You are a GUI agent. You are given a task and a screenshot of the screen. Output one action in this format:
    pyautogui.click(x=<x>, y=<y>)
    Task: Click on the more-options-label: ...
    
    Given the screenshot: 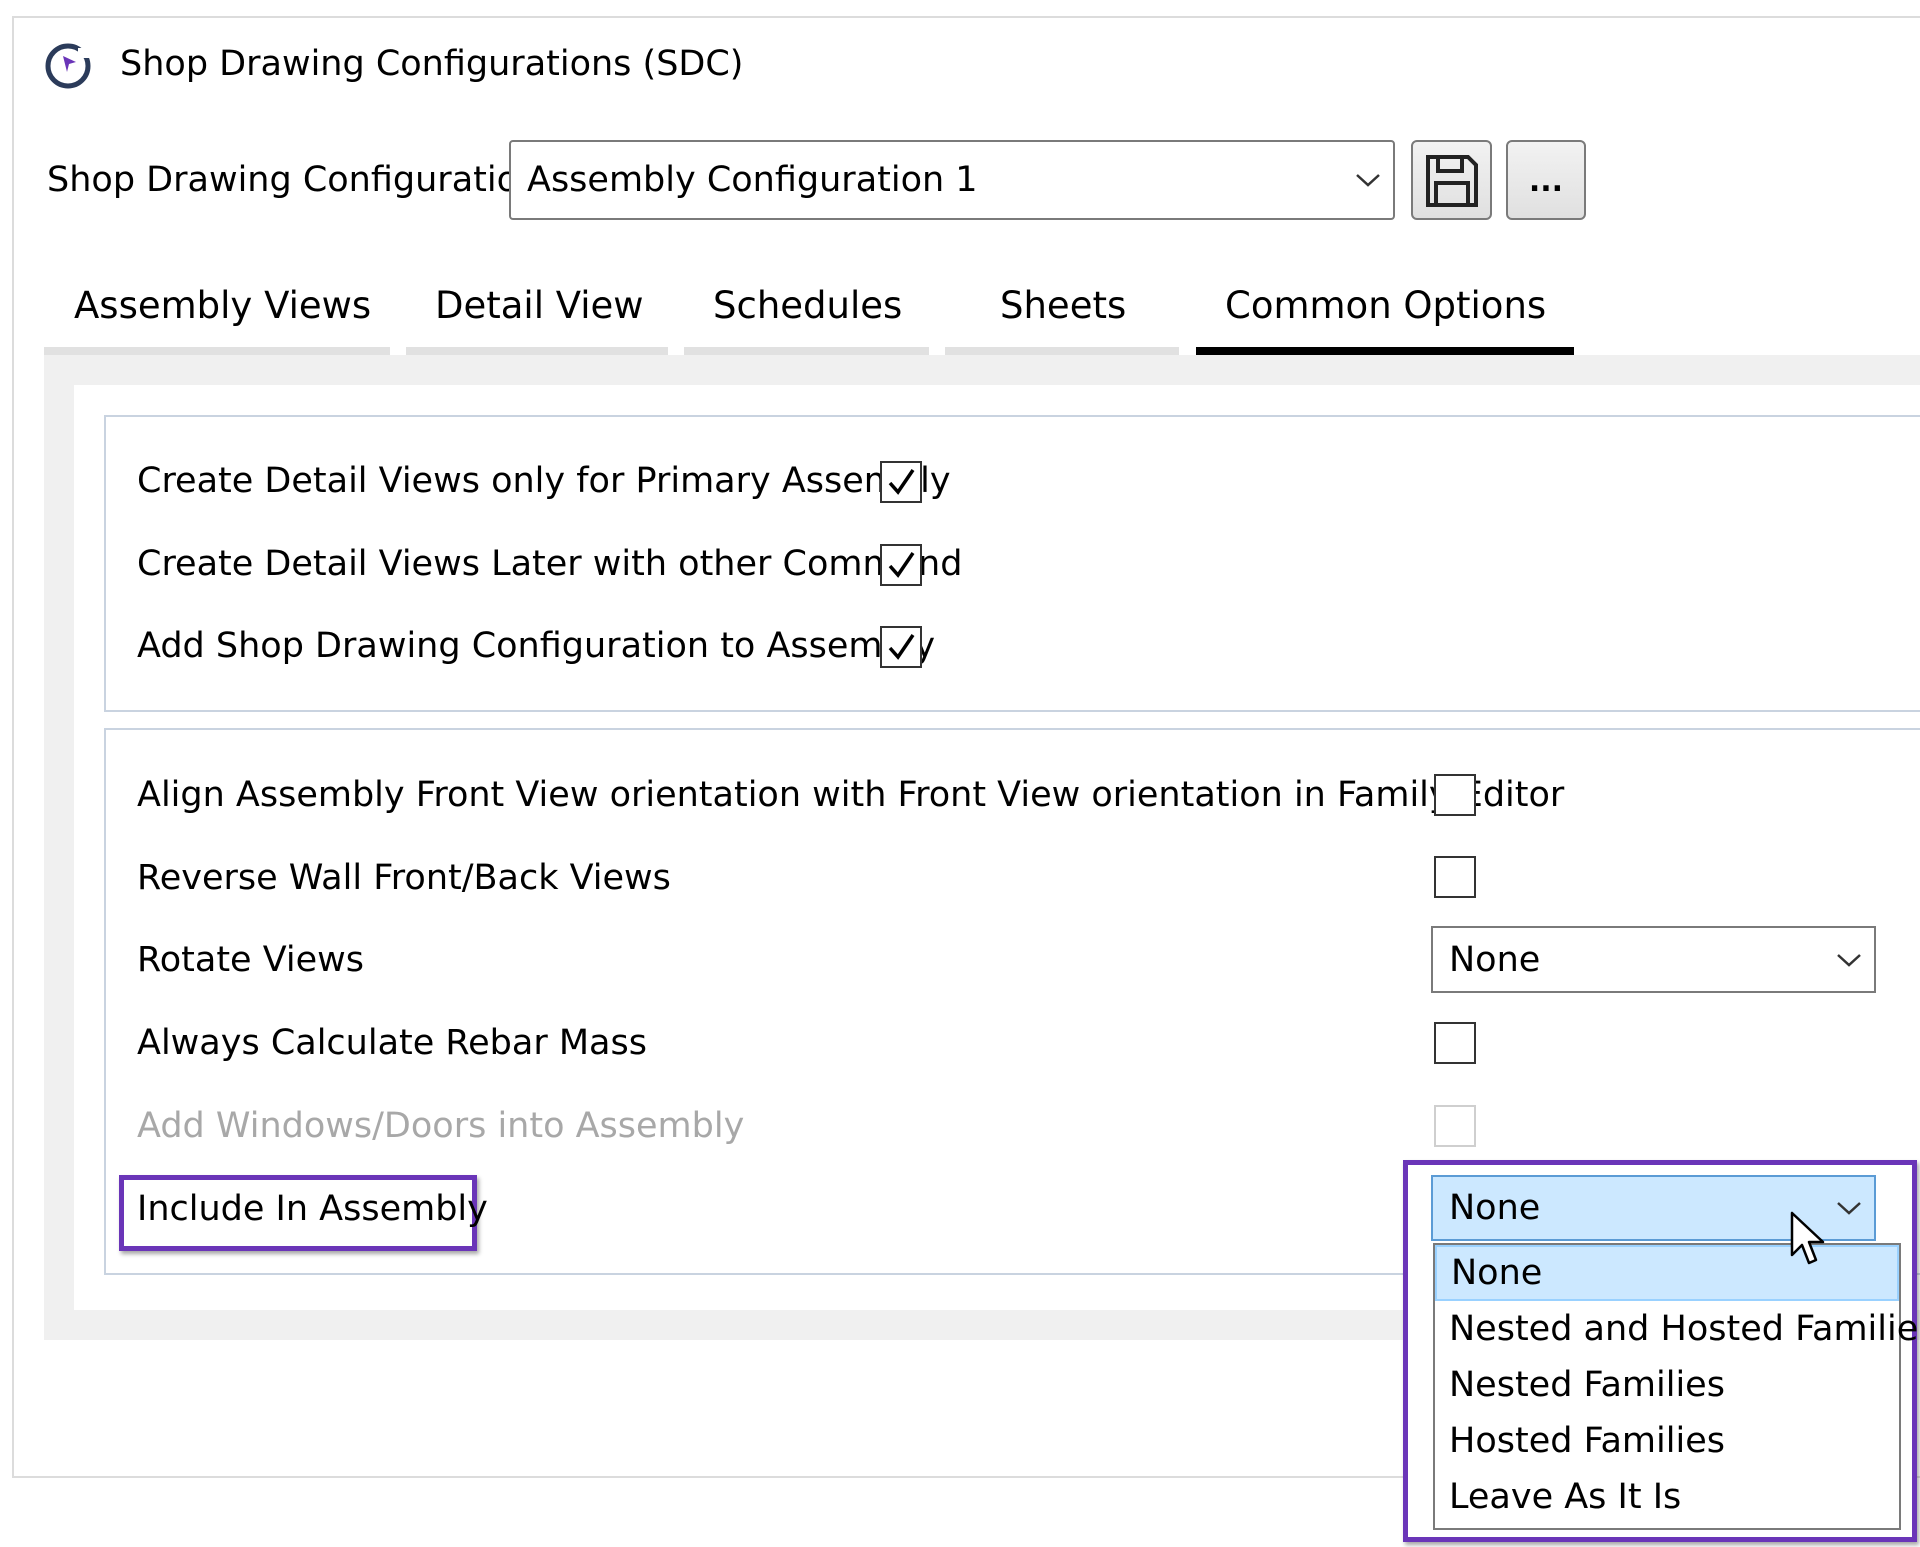 What is the action you would take?
    pyautogui.click(x=1546, y=181)
    